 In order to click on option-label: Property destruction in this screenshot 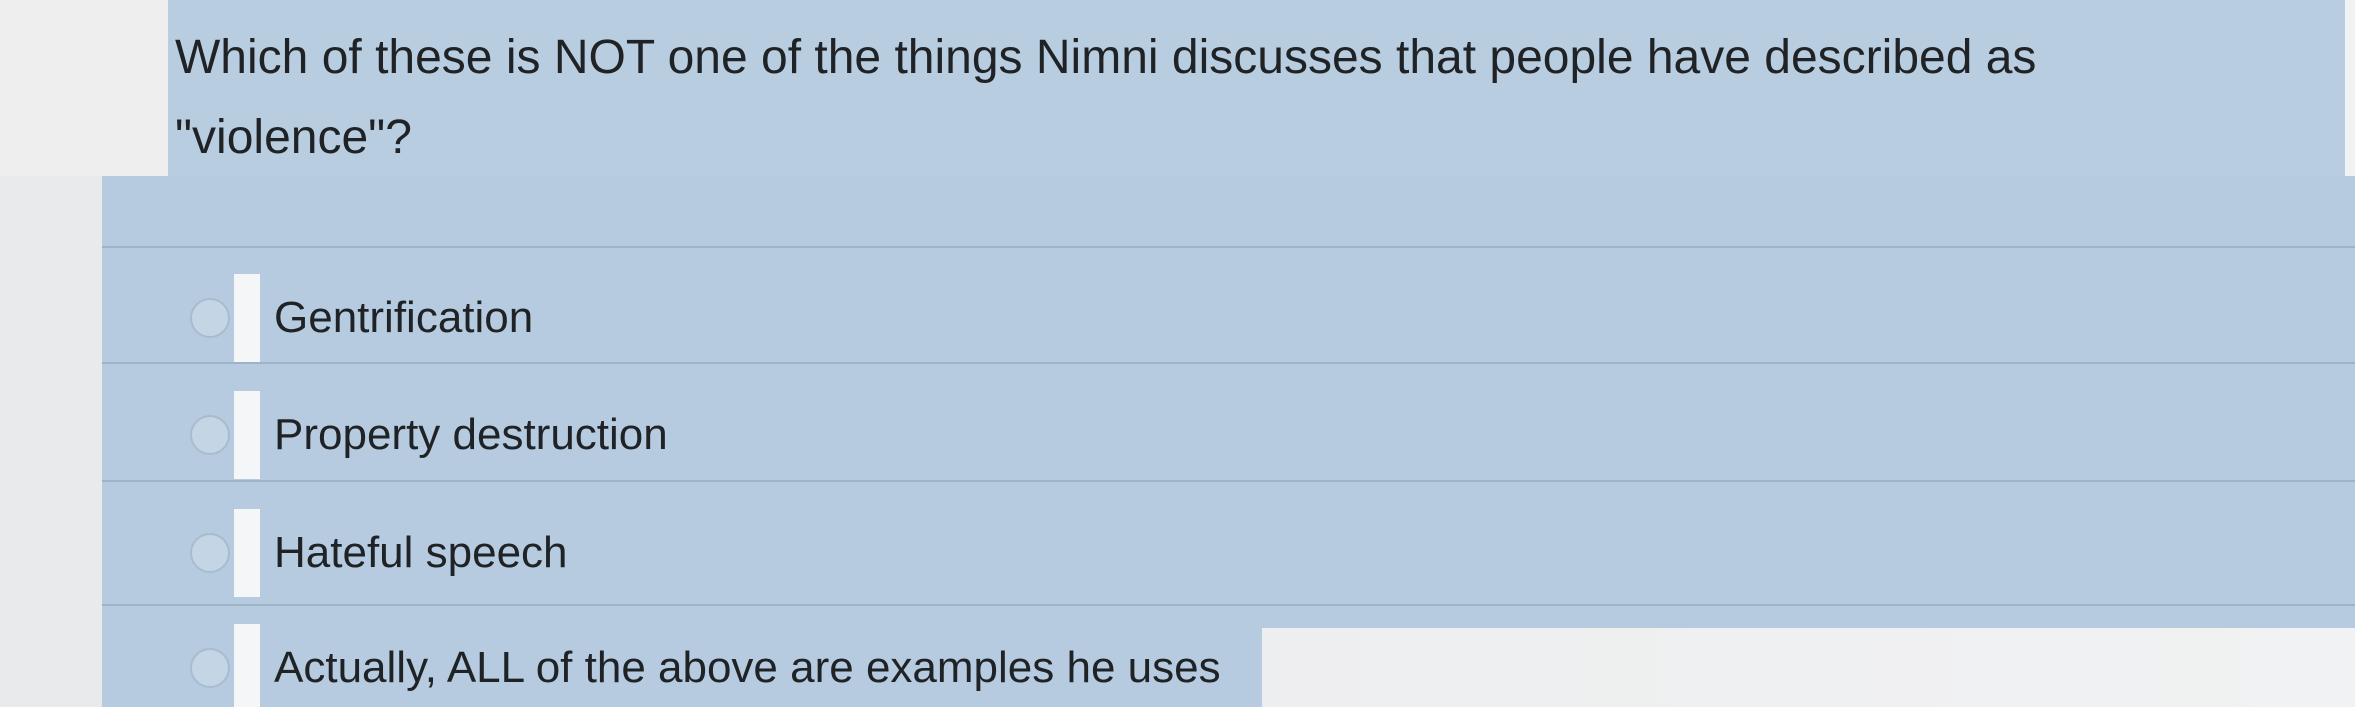, I will do `click(471, 434)`.